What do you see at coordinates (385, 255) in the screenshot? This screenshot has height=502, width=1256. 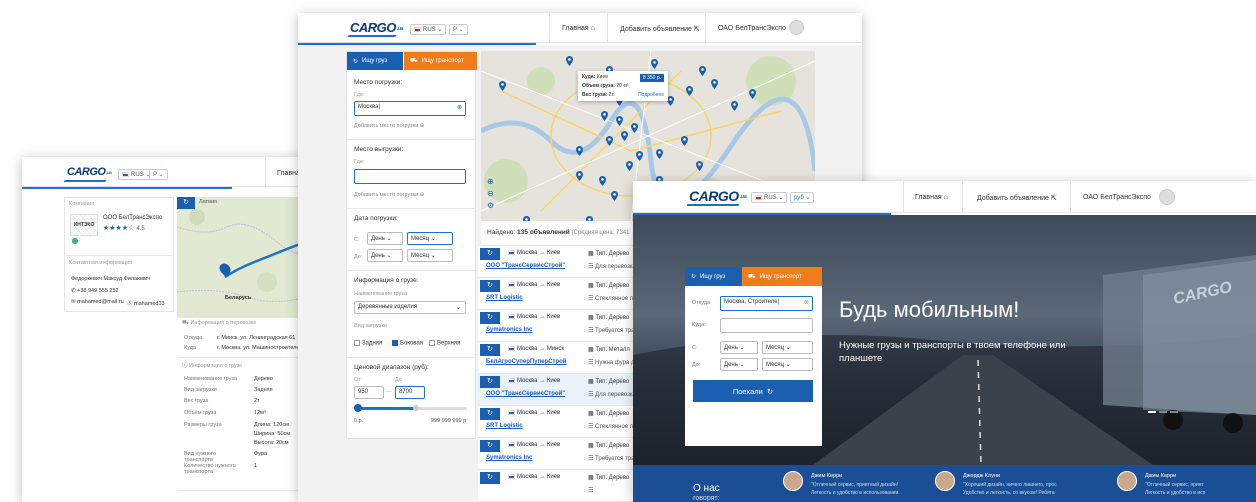 I see `date-to-day: День ⌄` at bounding box center [385, 255].